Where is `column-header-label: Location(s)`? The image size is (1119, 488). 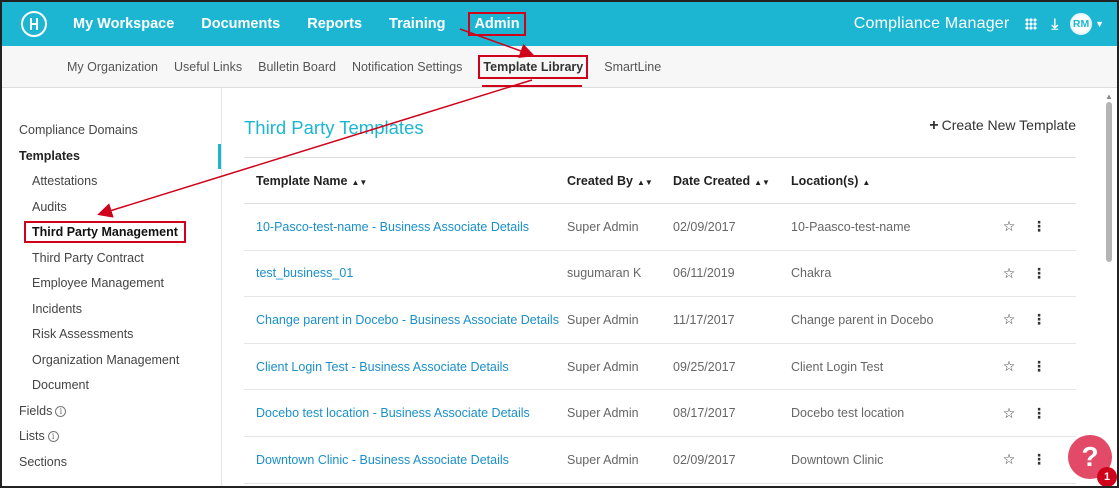
column-header-label: Location(s) is located at coordinates (825, 180).